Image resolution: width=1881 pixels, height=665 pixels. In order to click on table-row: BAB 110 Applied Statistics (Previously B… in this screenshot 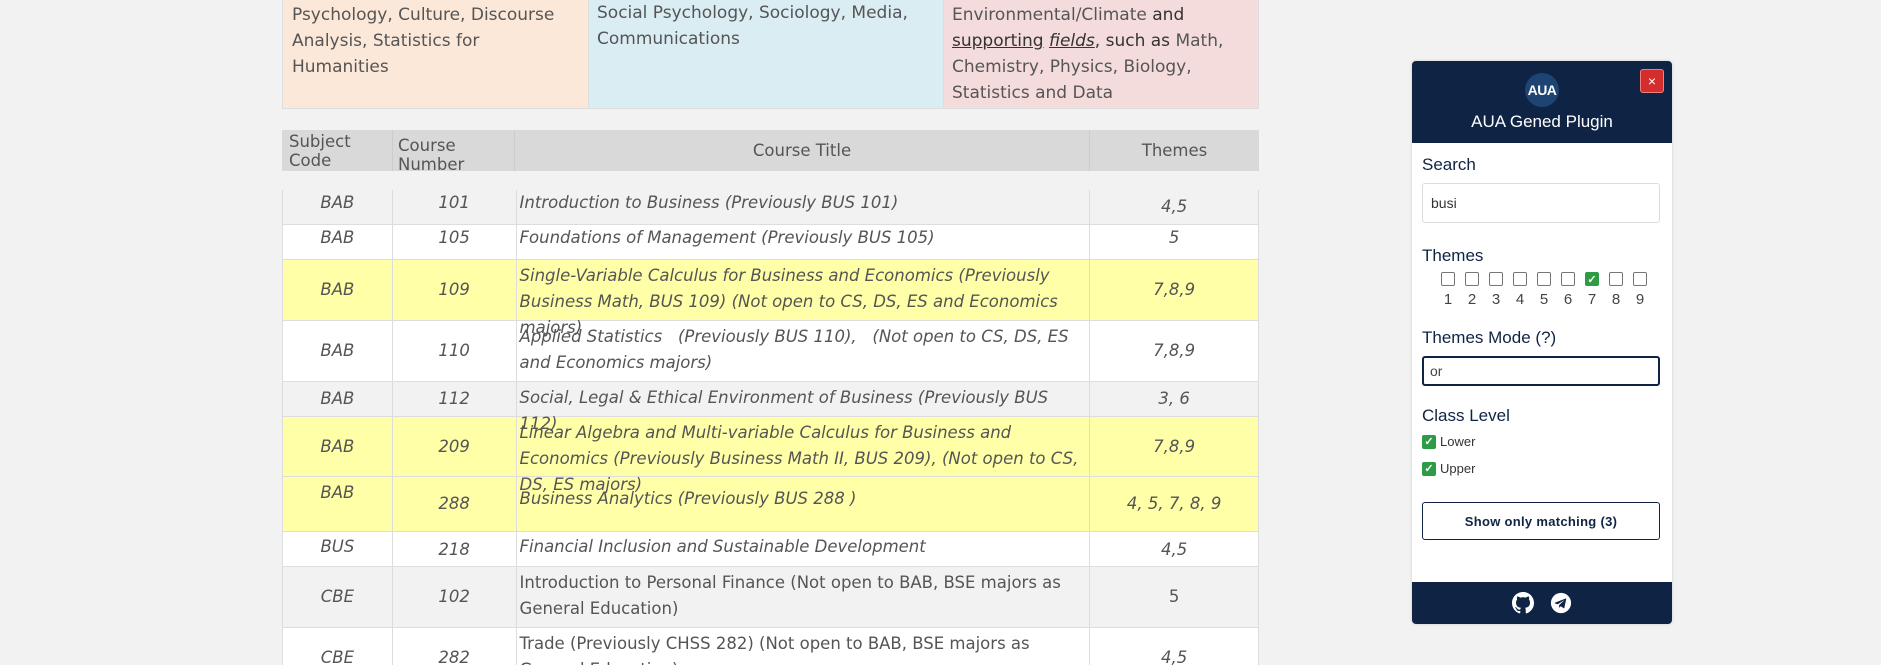, I will do `click(770, 351)`.